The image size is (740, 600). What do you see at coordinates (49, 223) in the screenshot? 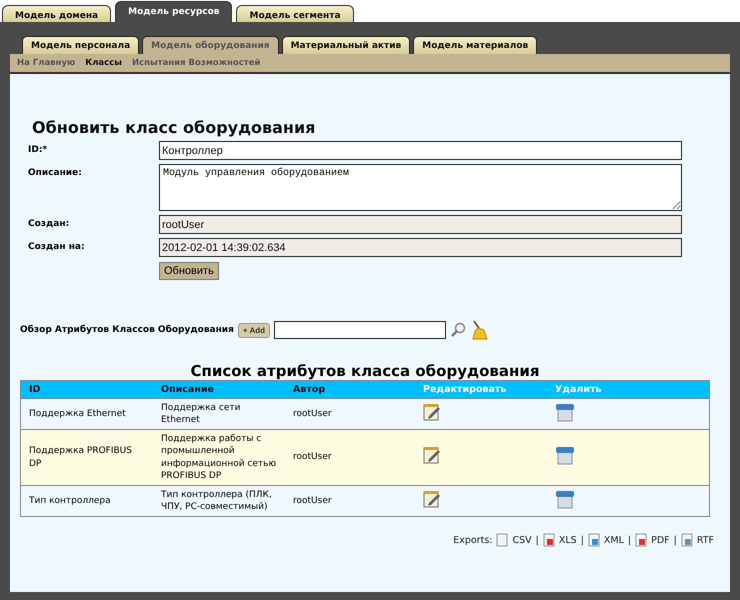
I see `field-label: Создан:` at bounding box center [49, 223].